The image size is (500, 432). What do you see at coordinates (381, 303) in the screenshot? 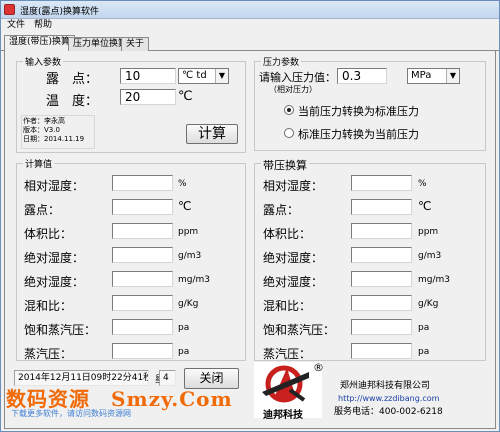
I see `pressure-result-mixing-ratio` at bounding box center [381, 303].